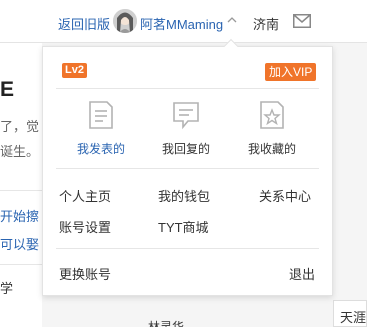  I want to click on avatar, so click(125, 21).